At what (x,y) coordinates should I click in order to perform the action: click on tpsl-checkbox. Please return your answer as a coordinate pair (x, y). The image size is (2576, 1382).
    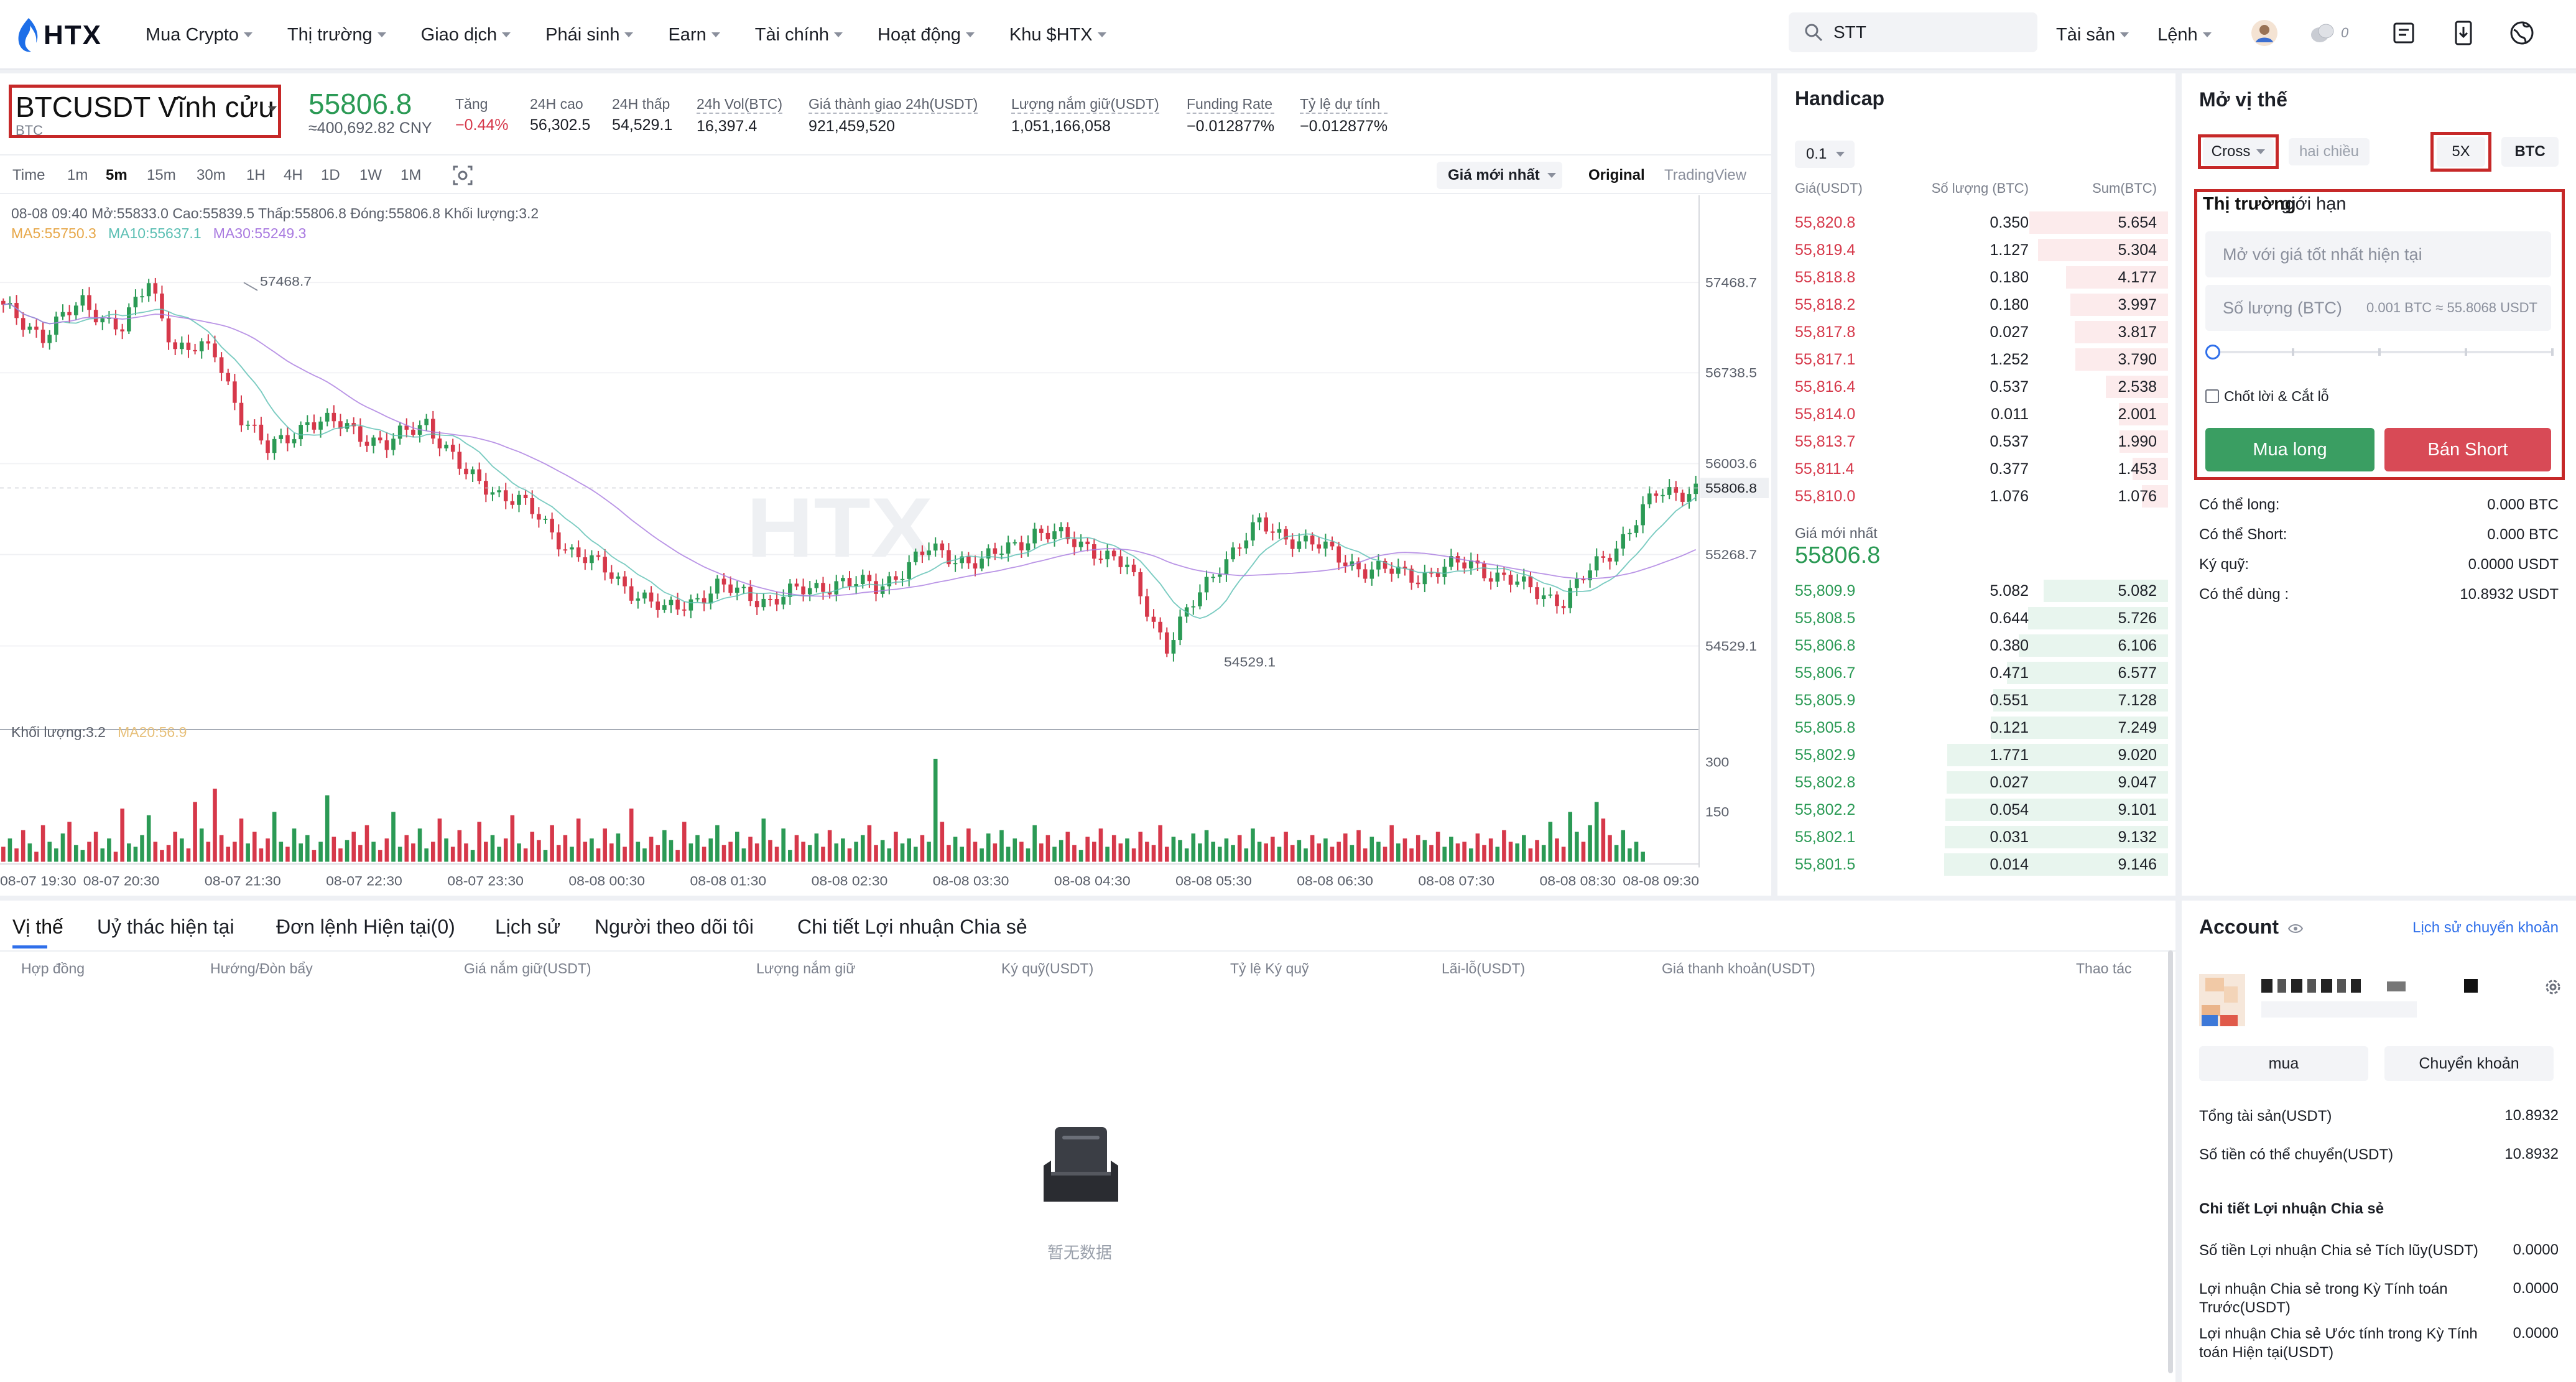
    Looking at the image, I should click on (2212, 396).